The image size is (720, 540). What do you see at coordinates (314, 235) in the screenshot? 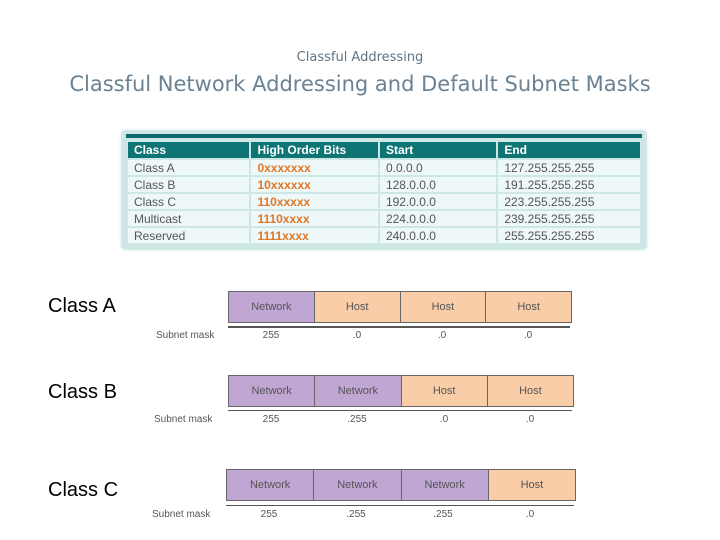
I see `cell-bits: 1111xxxx` at bounding box center [314, 235].